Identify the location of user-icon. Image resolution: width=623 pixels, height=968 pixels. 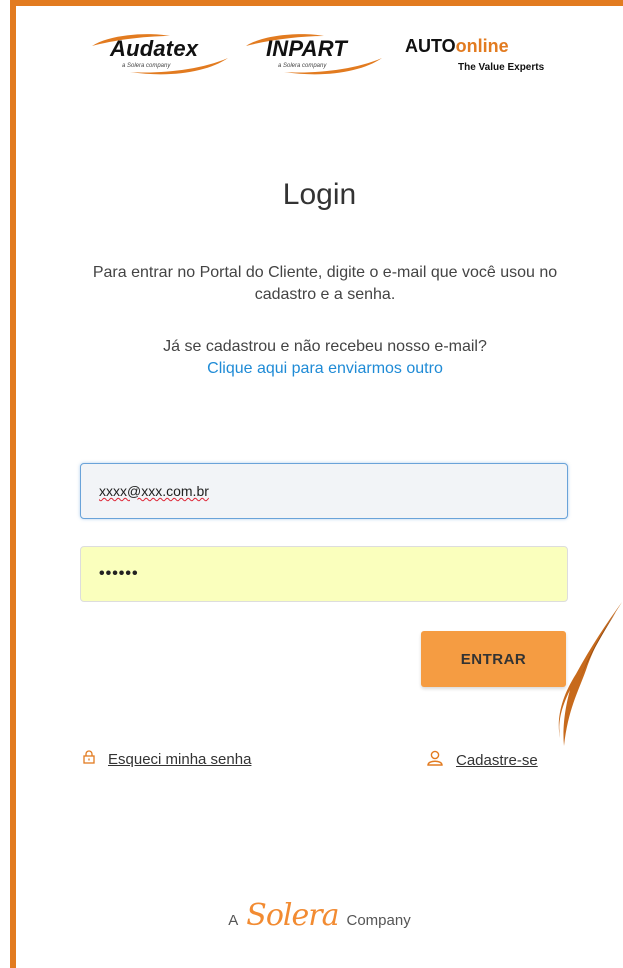
(435, 760).